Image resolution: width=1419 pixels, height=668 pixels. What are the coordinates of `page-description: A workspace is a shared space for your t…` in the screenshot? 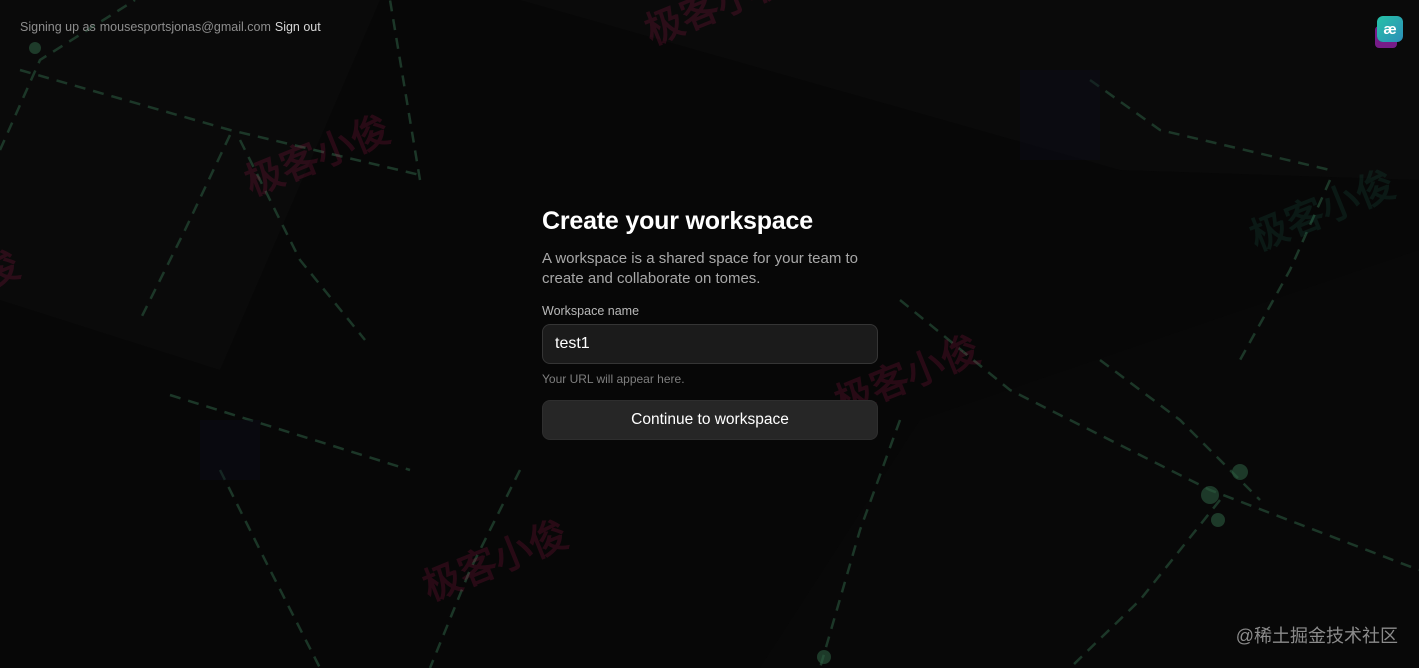 It's located at (700, 268).